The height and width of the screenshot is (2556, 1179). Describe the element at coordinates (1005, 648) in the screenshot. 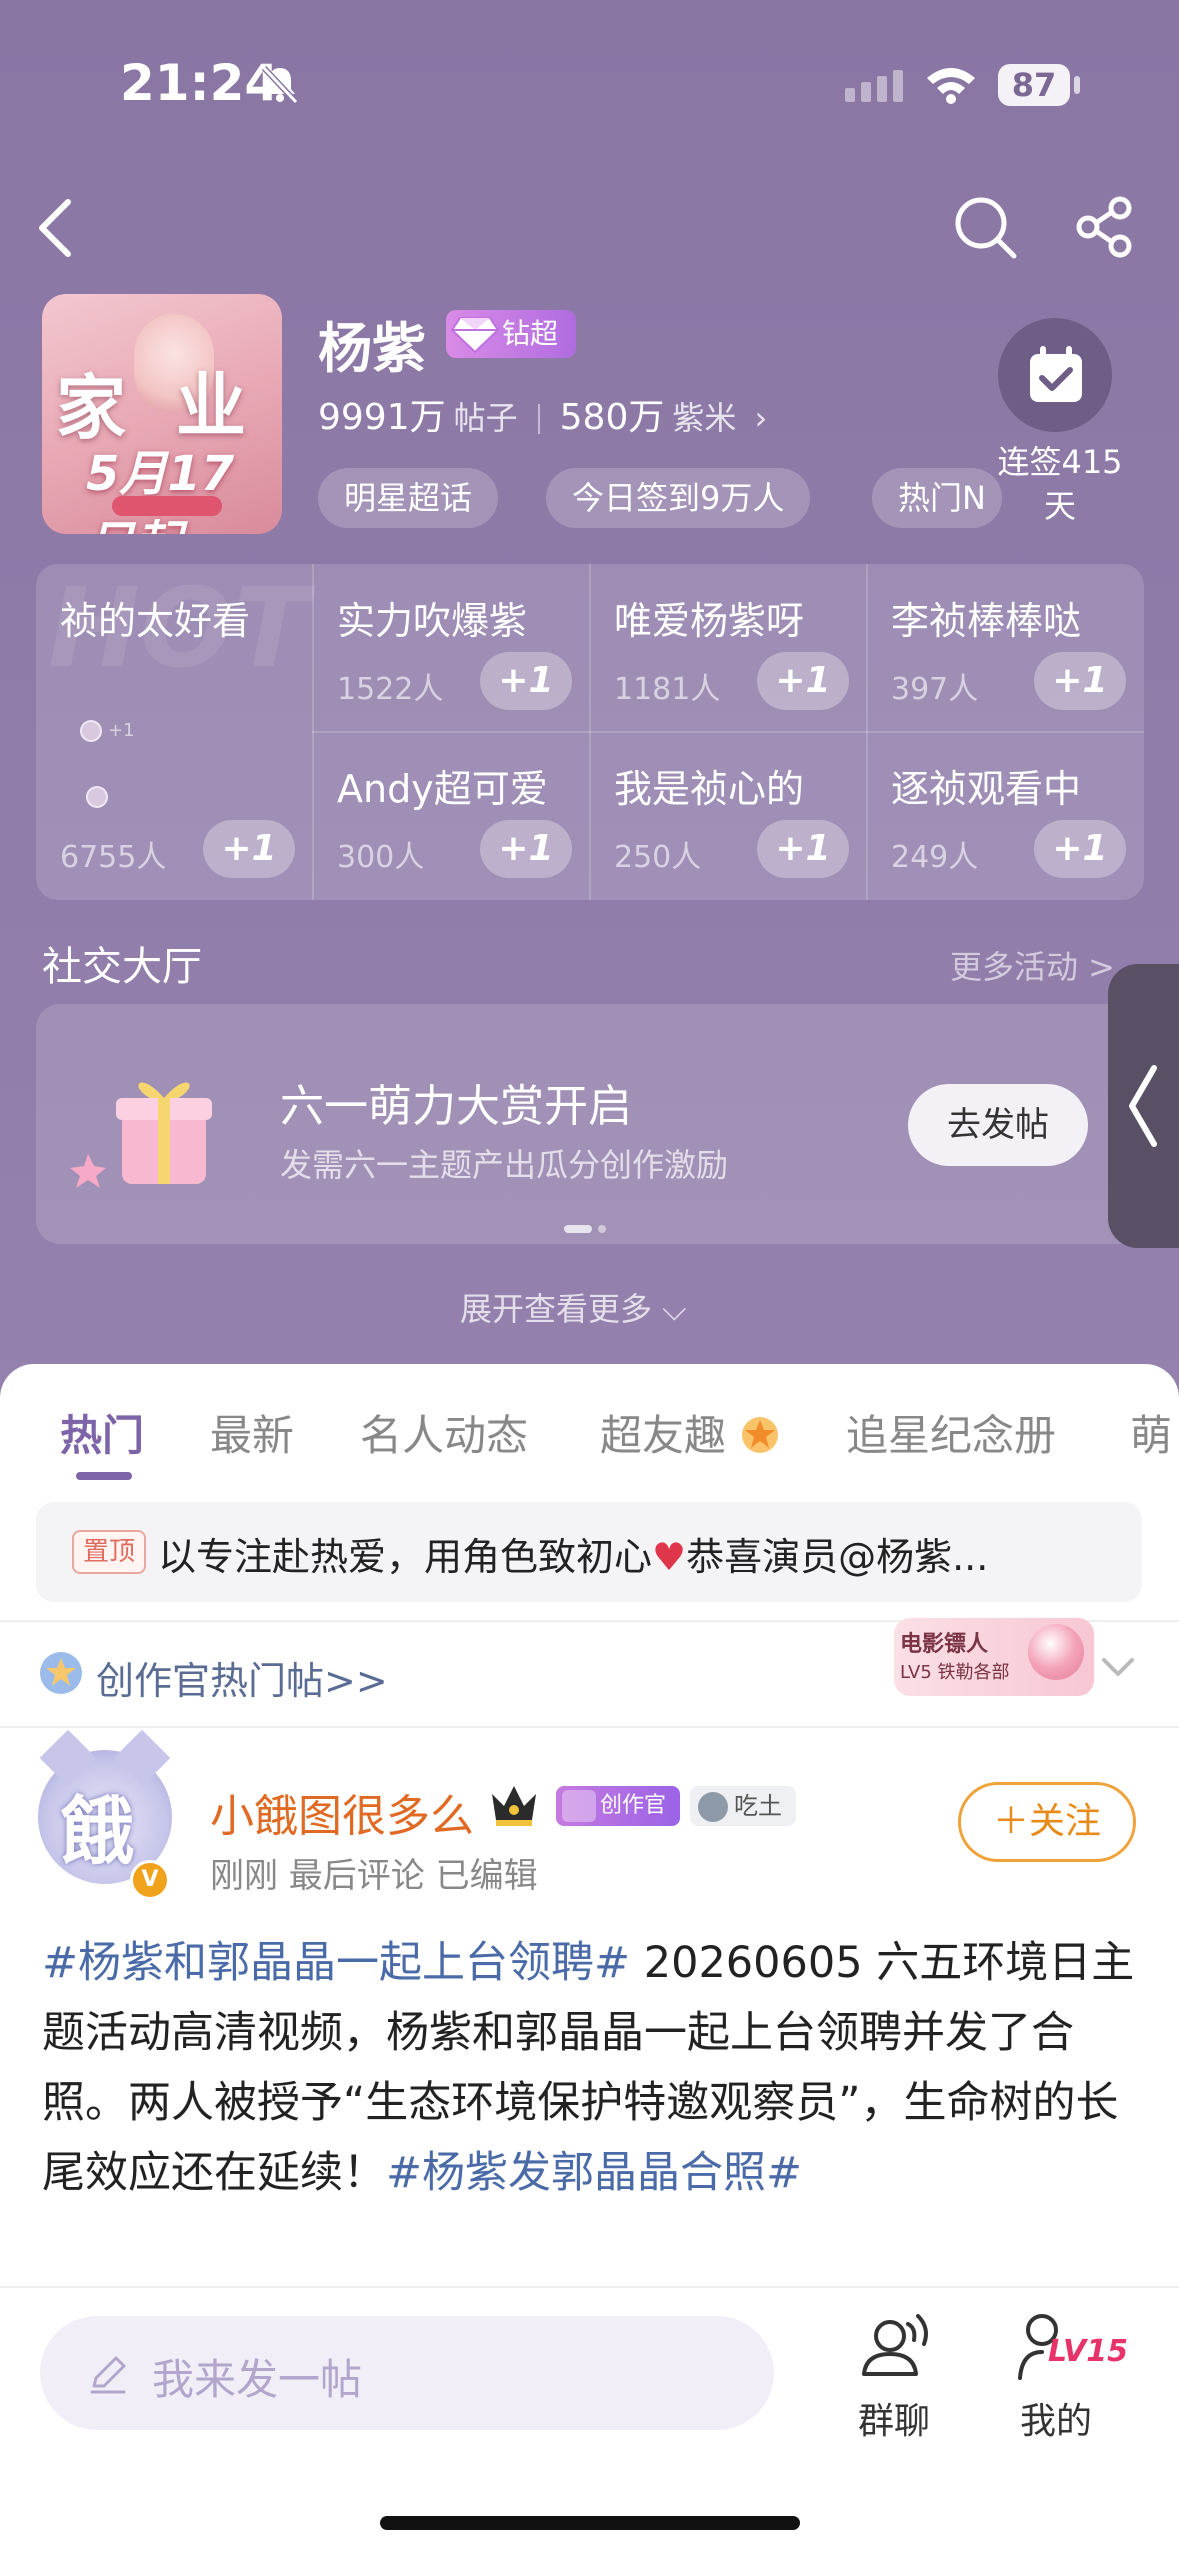

I see `grid-cell: 李祯棒棒哒 397人 +1` at that location.